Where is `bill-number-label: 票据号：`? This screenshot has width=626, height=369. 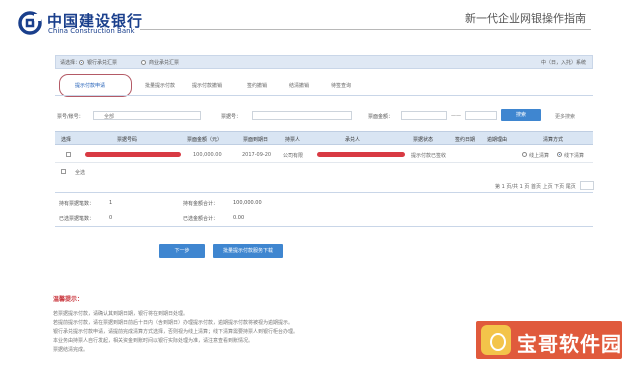
bill-number-label: 票据号： is located at coordinates (231, 117).